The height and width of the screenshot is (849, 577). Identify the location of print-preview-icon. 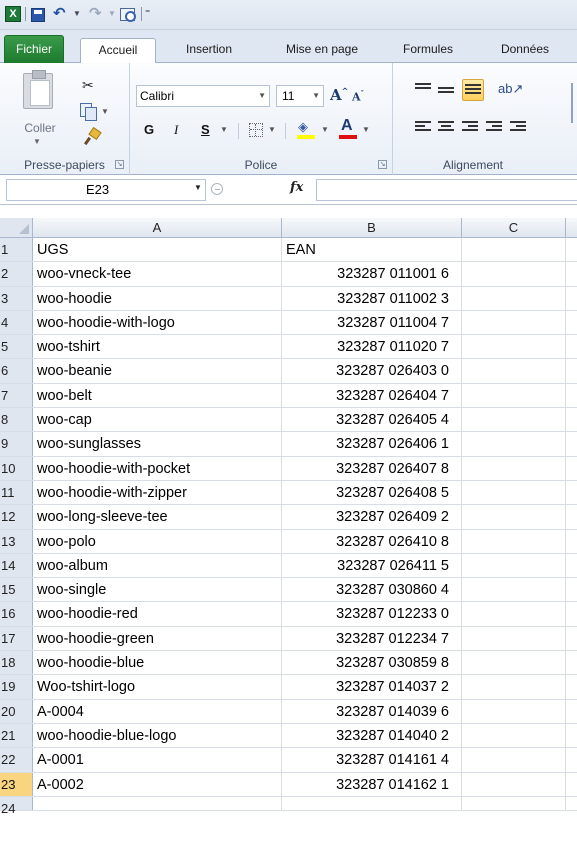
(127, 14).